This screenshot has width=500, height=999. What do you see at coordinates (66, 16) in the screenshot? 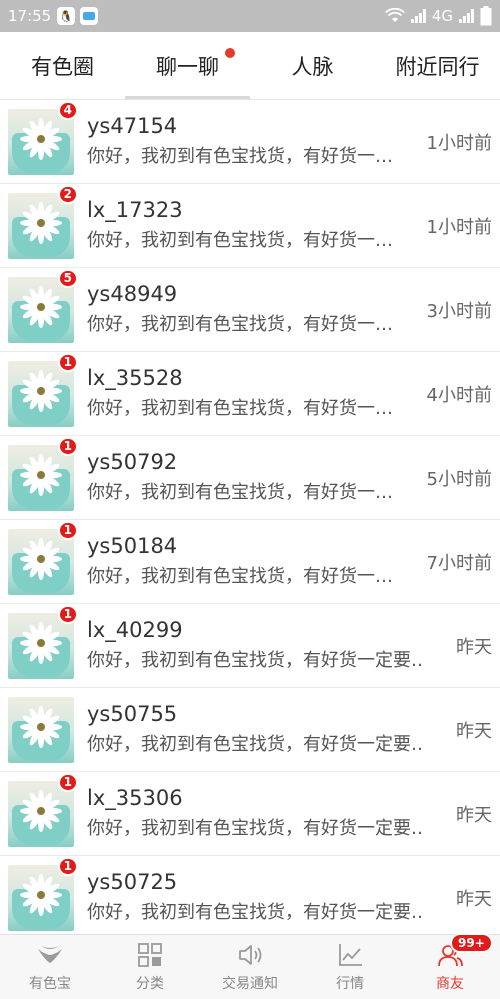
I see `qq-notification-icon: 🐧` at bounding box center [66, 16].